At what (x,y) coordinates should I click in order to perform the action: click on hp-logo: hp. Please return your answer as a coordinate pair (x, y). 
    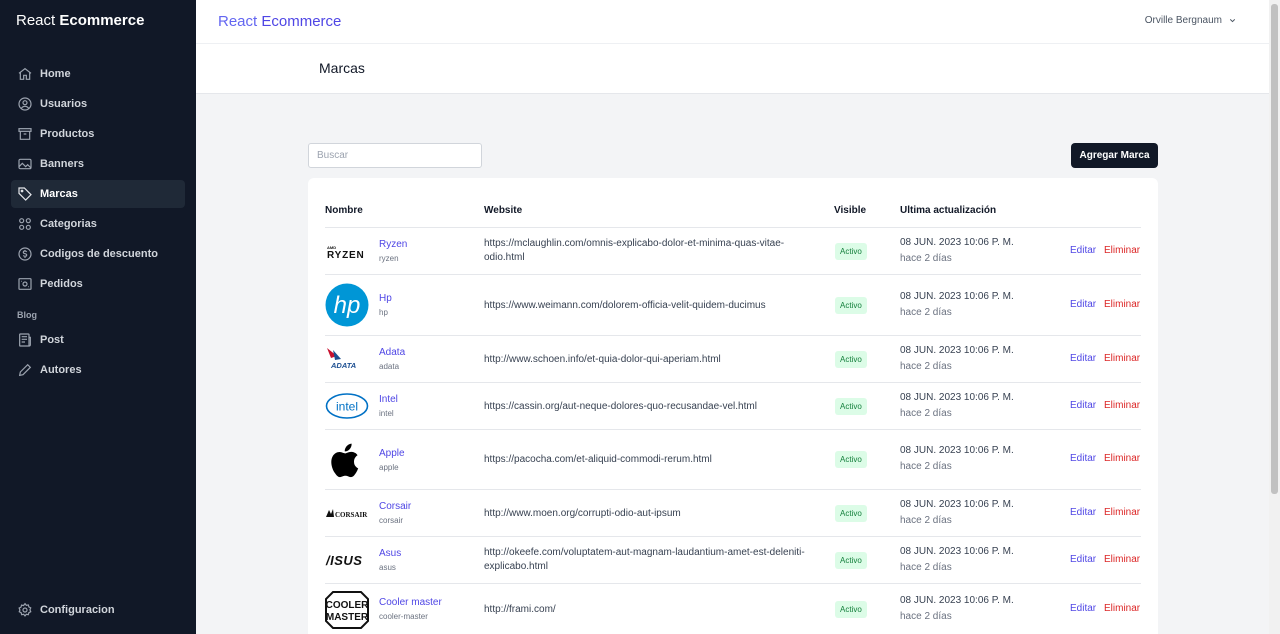
    Looking at the image, I should click on (347, 305).